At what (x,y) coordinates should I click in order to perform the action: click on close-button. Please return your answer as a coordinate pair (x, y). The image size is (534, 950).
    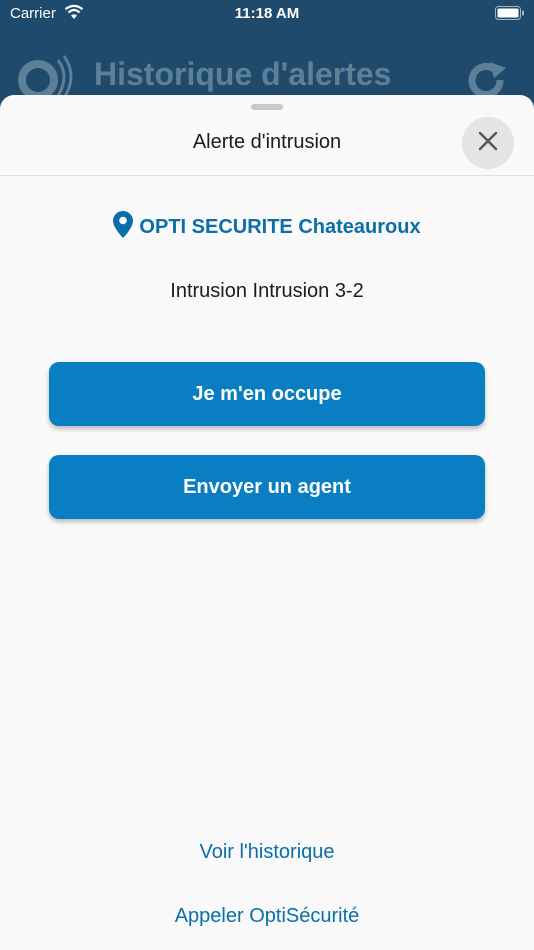
    Looking at the image, I should click on (488, 143).